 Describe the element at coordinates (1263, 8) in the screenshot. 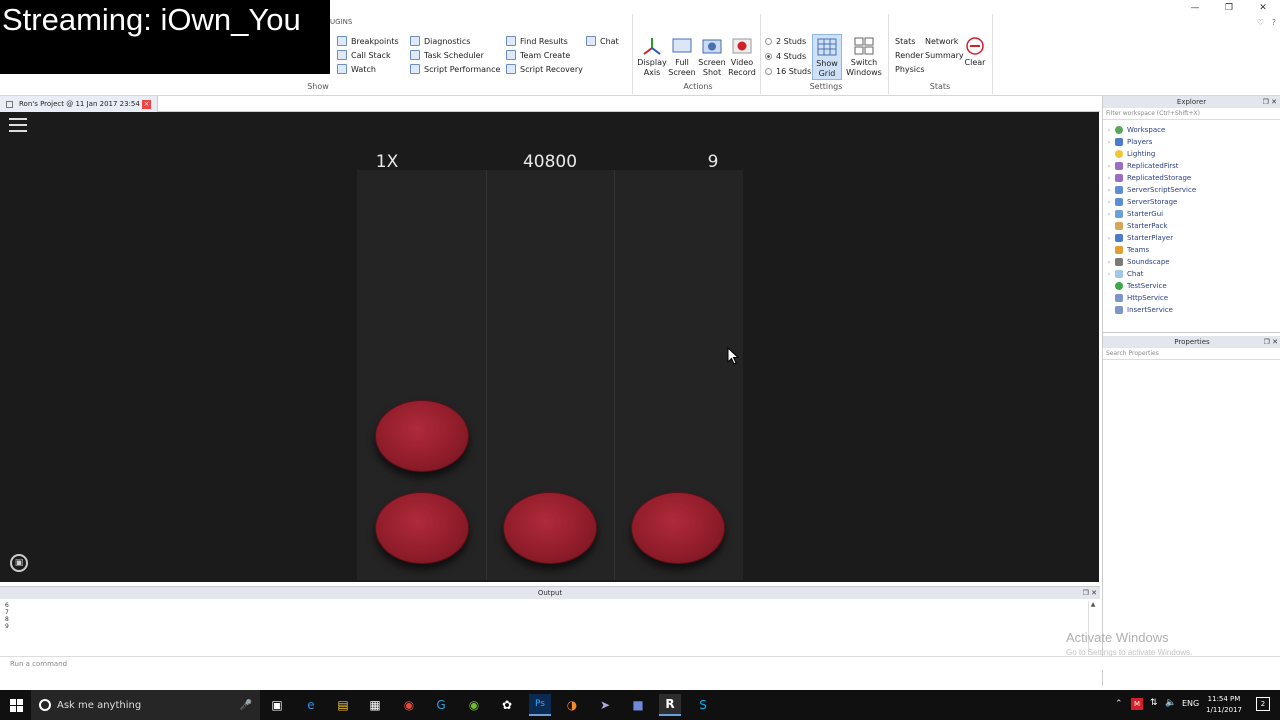

I see `close-button: ✕` at that location.